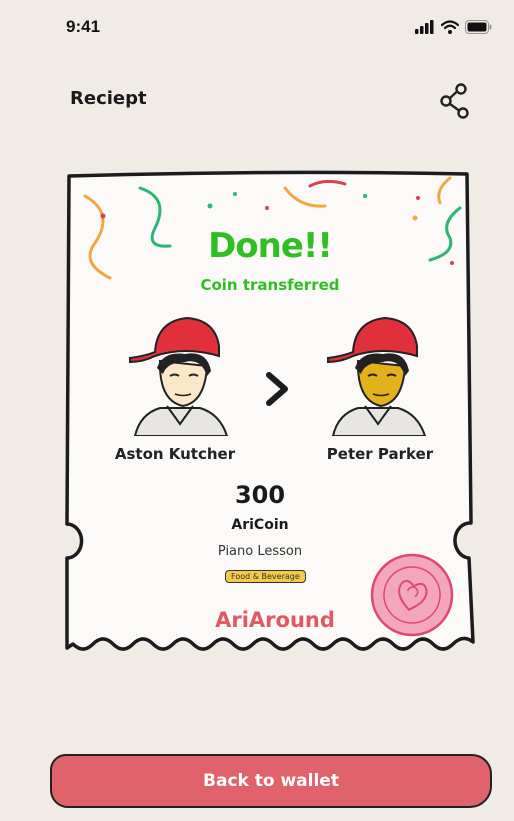  What do you see at coordinates (270, 285) in the screenshot?
I see `done-subheadline: Coin transferred` at bounding box center [270, 285].